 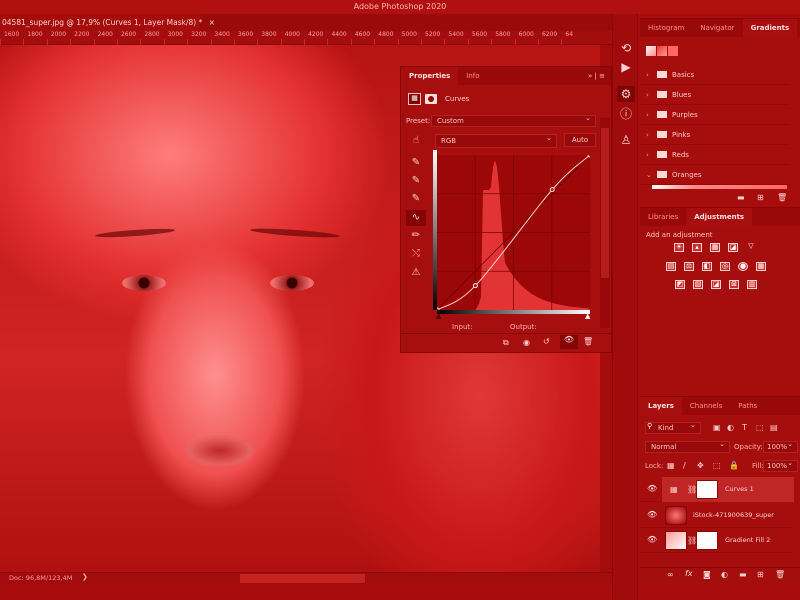 What do you see at coordinates (715, 75) in the screenshot?
I see `gradient-folder: › Basics` at bounding box center [715, 75].